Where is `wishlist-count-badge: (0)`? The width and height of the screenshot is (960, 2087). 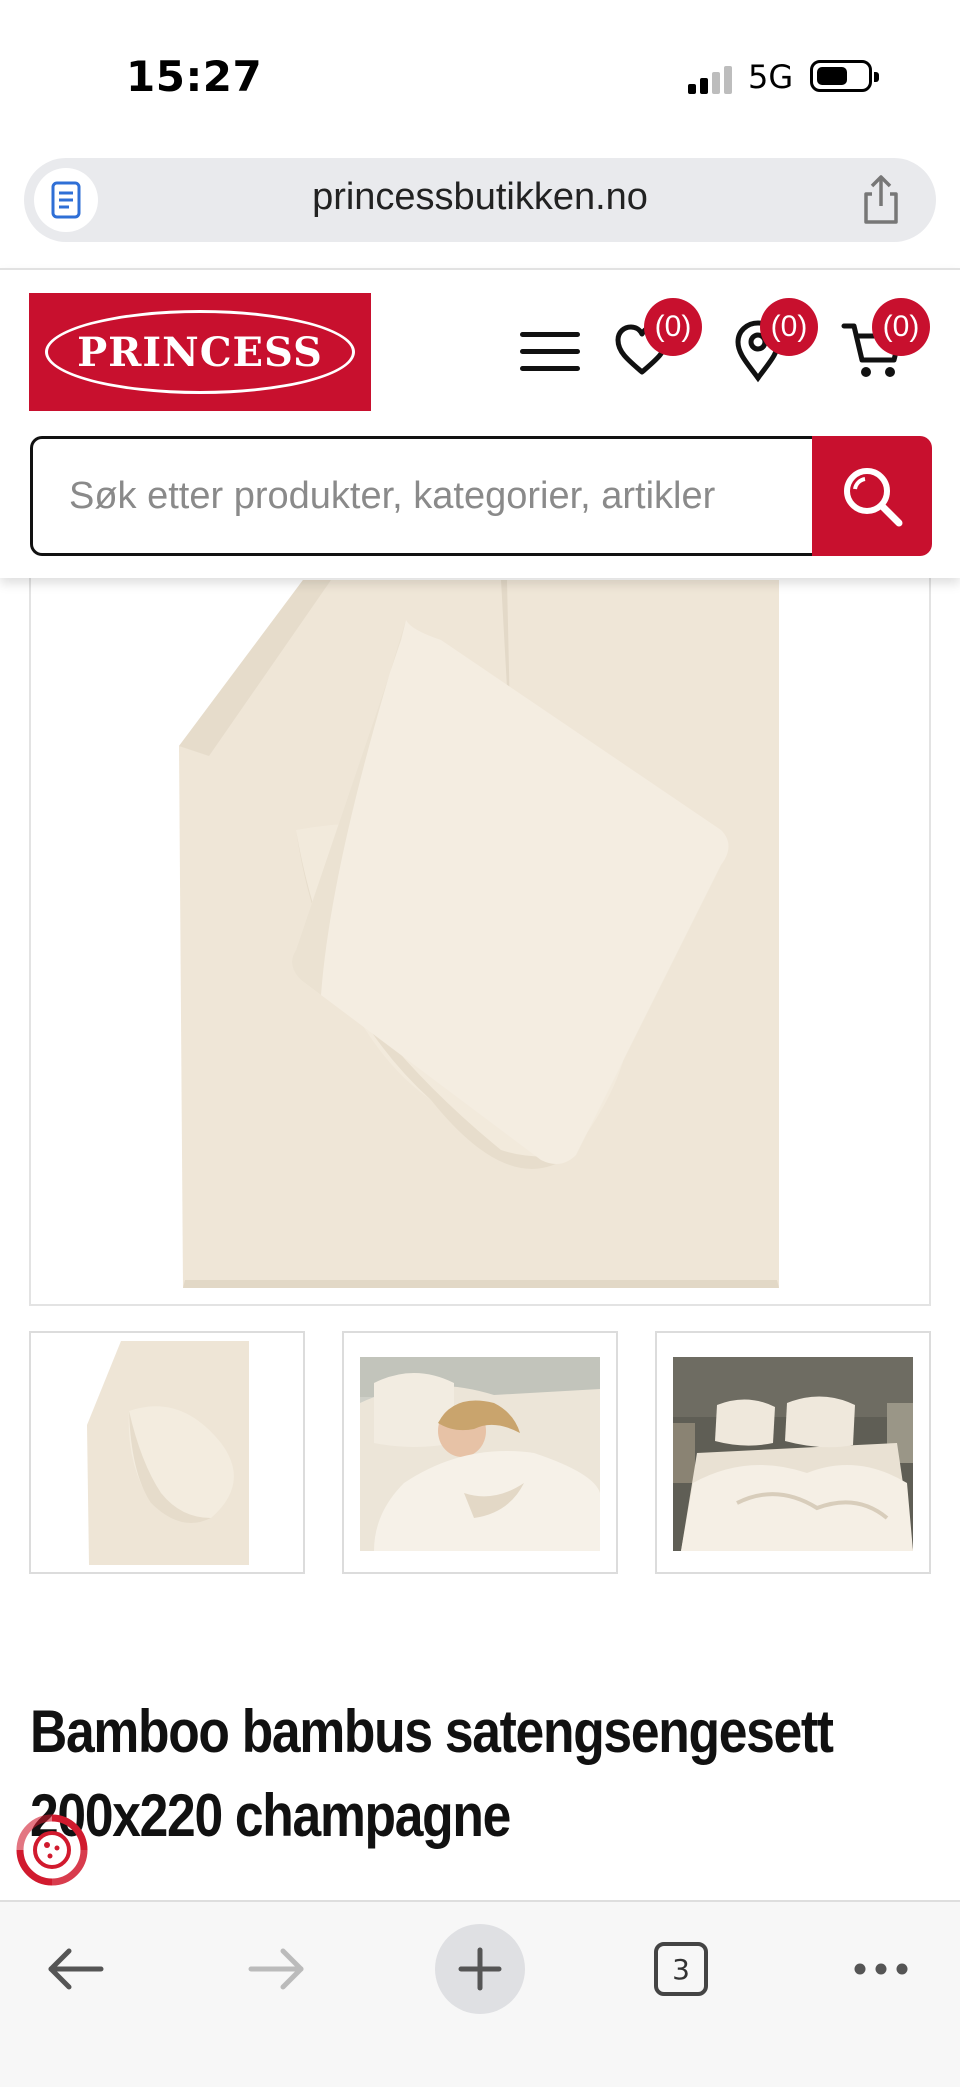
wishlist-count-badge: (0) is located at coordinates (673, 327).